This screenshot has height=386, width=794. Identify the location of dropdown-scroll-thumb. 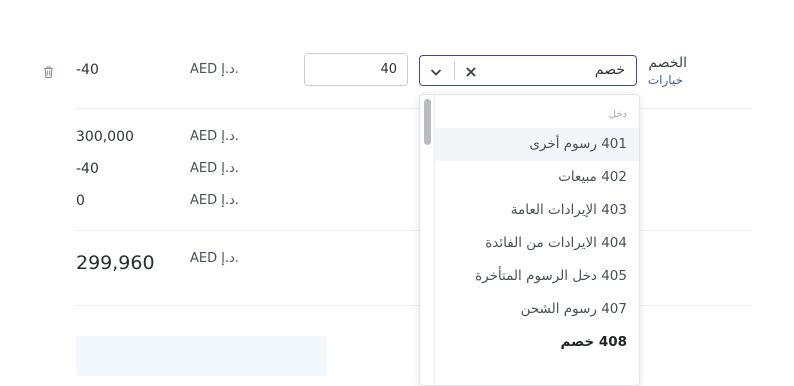
(427, 122).